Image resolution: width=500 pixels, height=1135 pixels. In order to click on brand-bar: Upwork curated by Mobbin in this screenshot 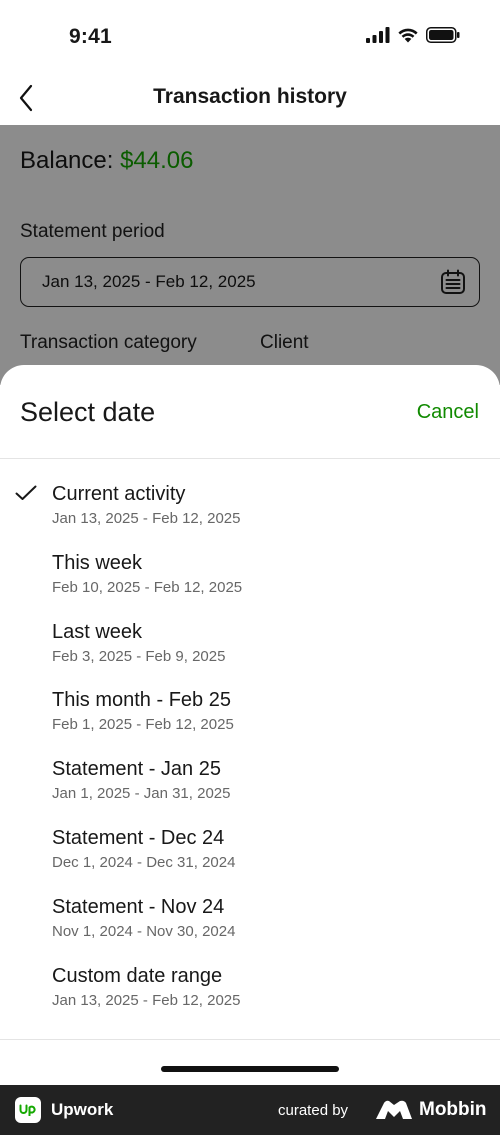, I will do `click(250, 1110)`.